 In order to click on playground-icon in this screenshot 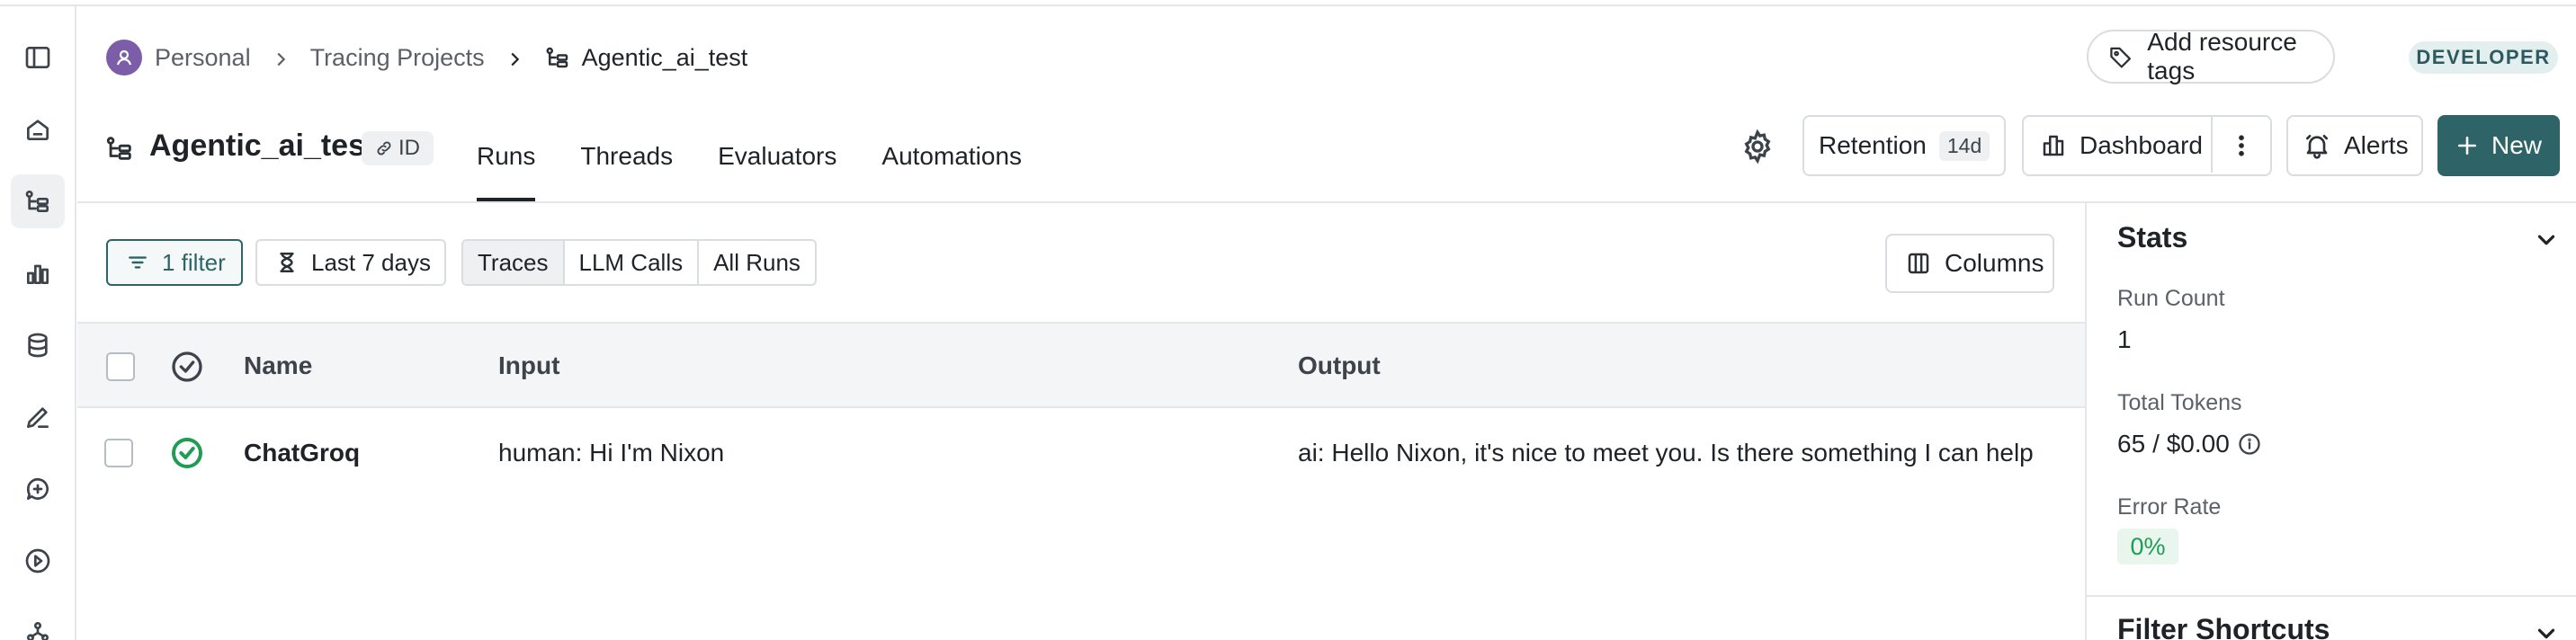, I will do `click(38, 561)`.